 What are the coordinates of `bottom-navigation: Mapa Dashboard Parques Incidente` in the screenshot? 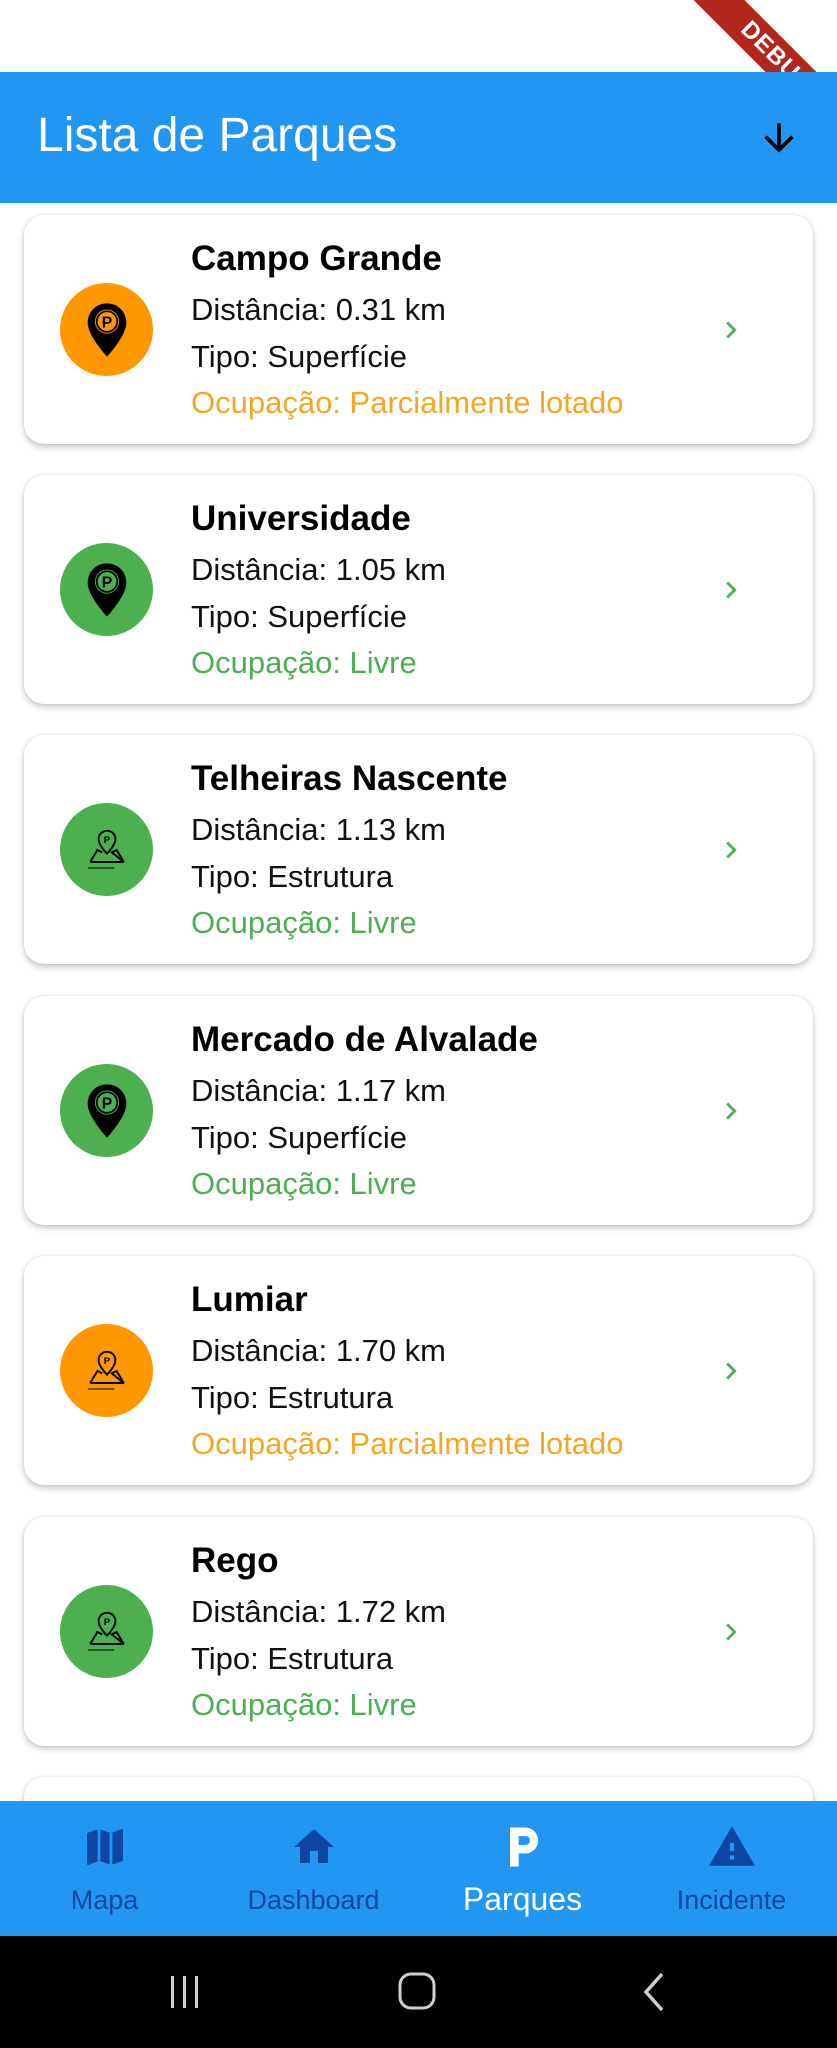 It's located at (418, 1868).